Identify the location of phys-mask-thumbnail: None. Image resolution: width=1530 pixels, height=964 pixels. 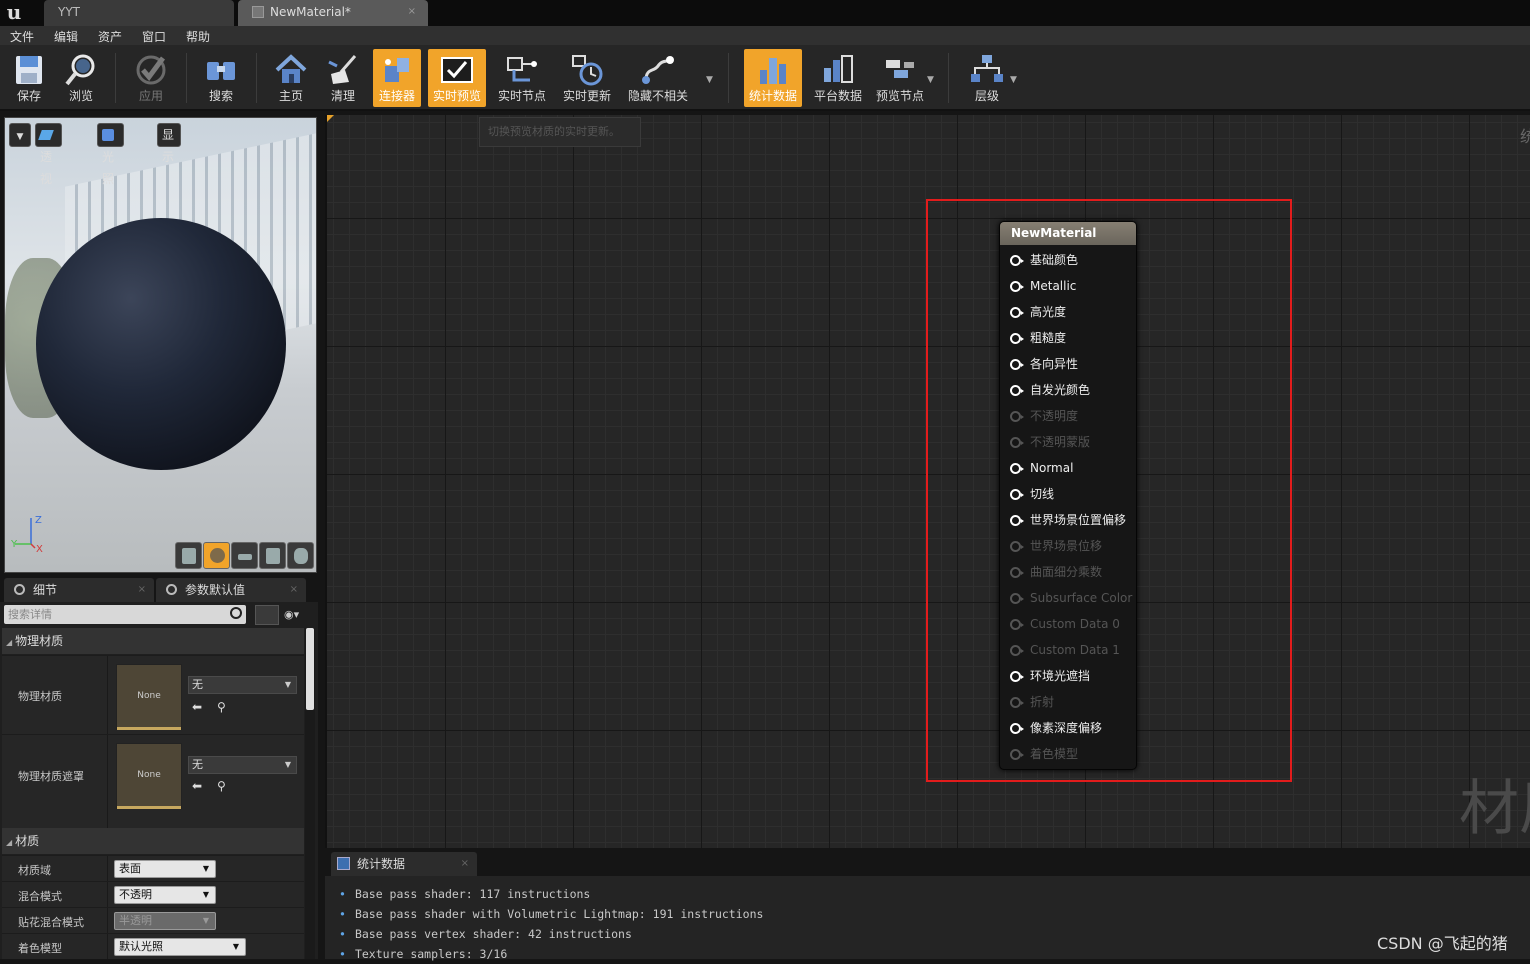
(149, 776).